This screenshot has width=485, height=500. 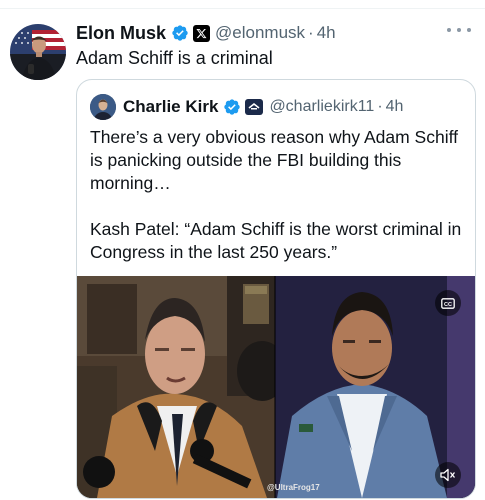 What do you see at coordinates (38, 52) in the screenshot?
I see `avatar` at bounding box center [38, 52].